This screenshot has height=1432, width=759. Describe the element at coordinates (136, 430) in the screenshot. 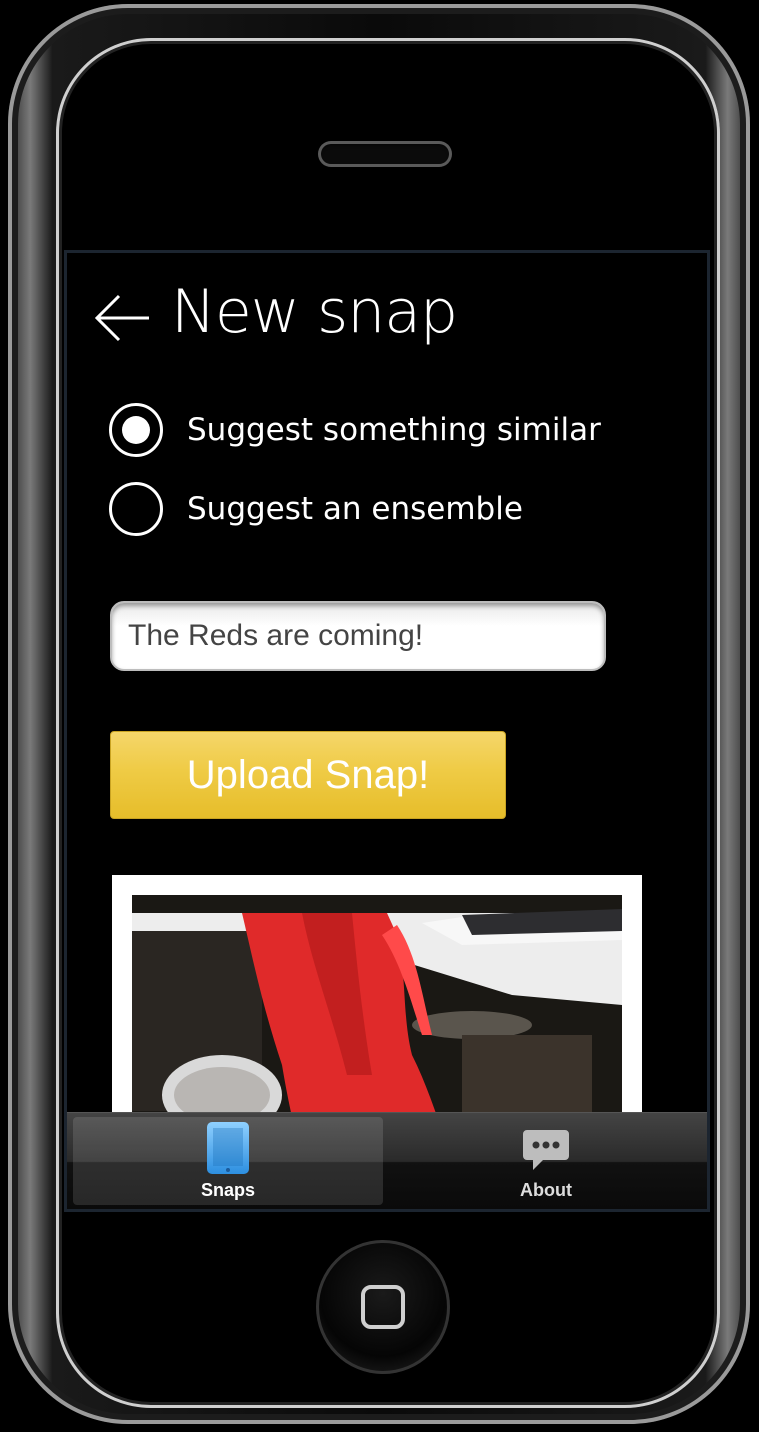

I see `radio-button-selected` at that location.